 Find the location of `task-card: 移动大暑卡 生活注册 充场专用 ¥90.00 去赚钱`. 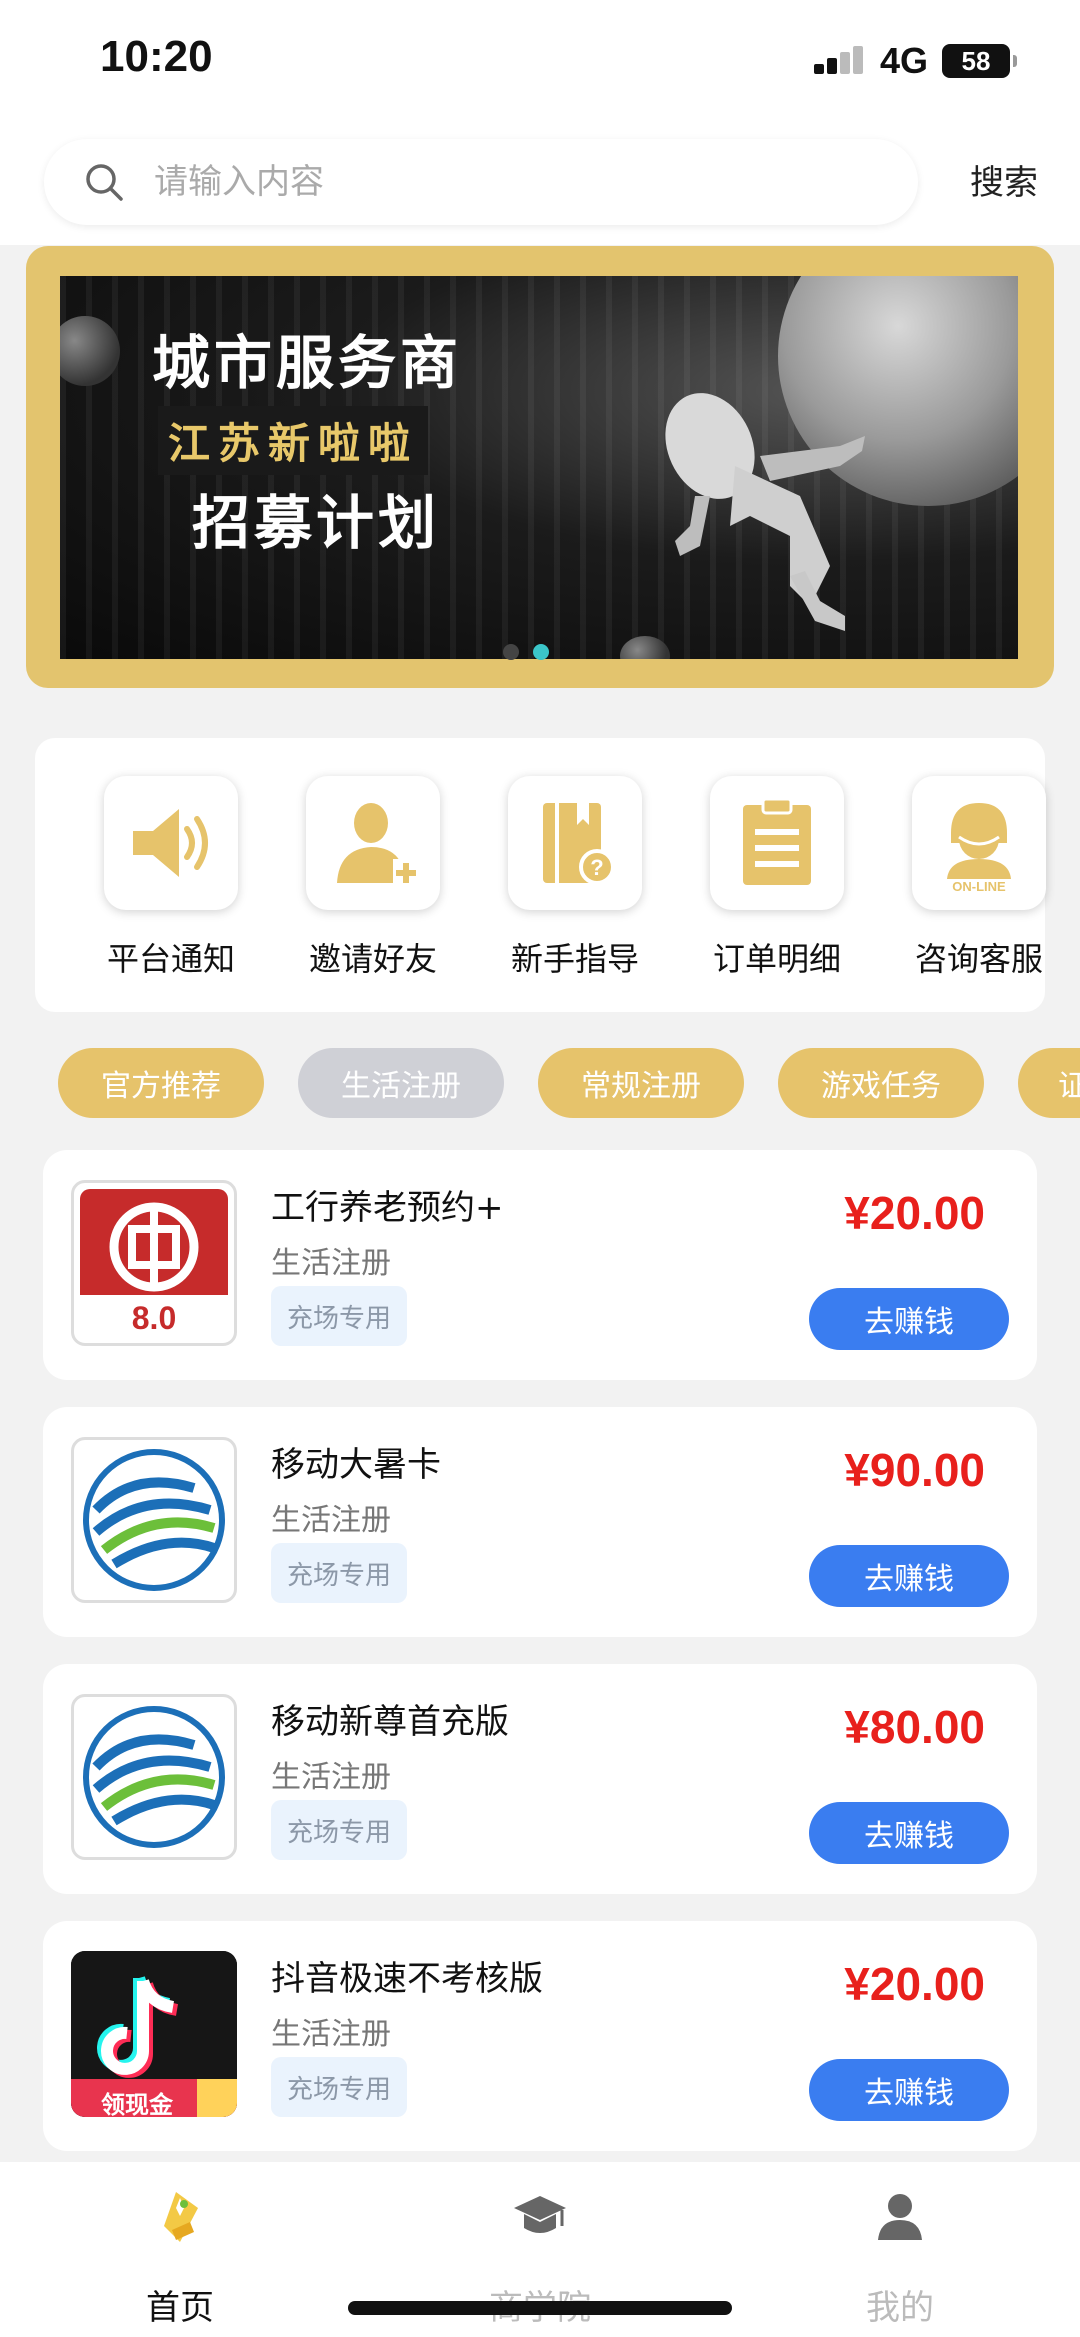

task-card: 移动大暑卡 生活注册 充场专用 ¥90.00 去赚钱 is located at coordinates (540, 1522).